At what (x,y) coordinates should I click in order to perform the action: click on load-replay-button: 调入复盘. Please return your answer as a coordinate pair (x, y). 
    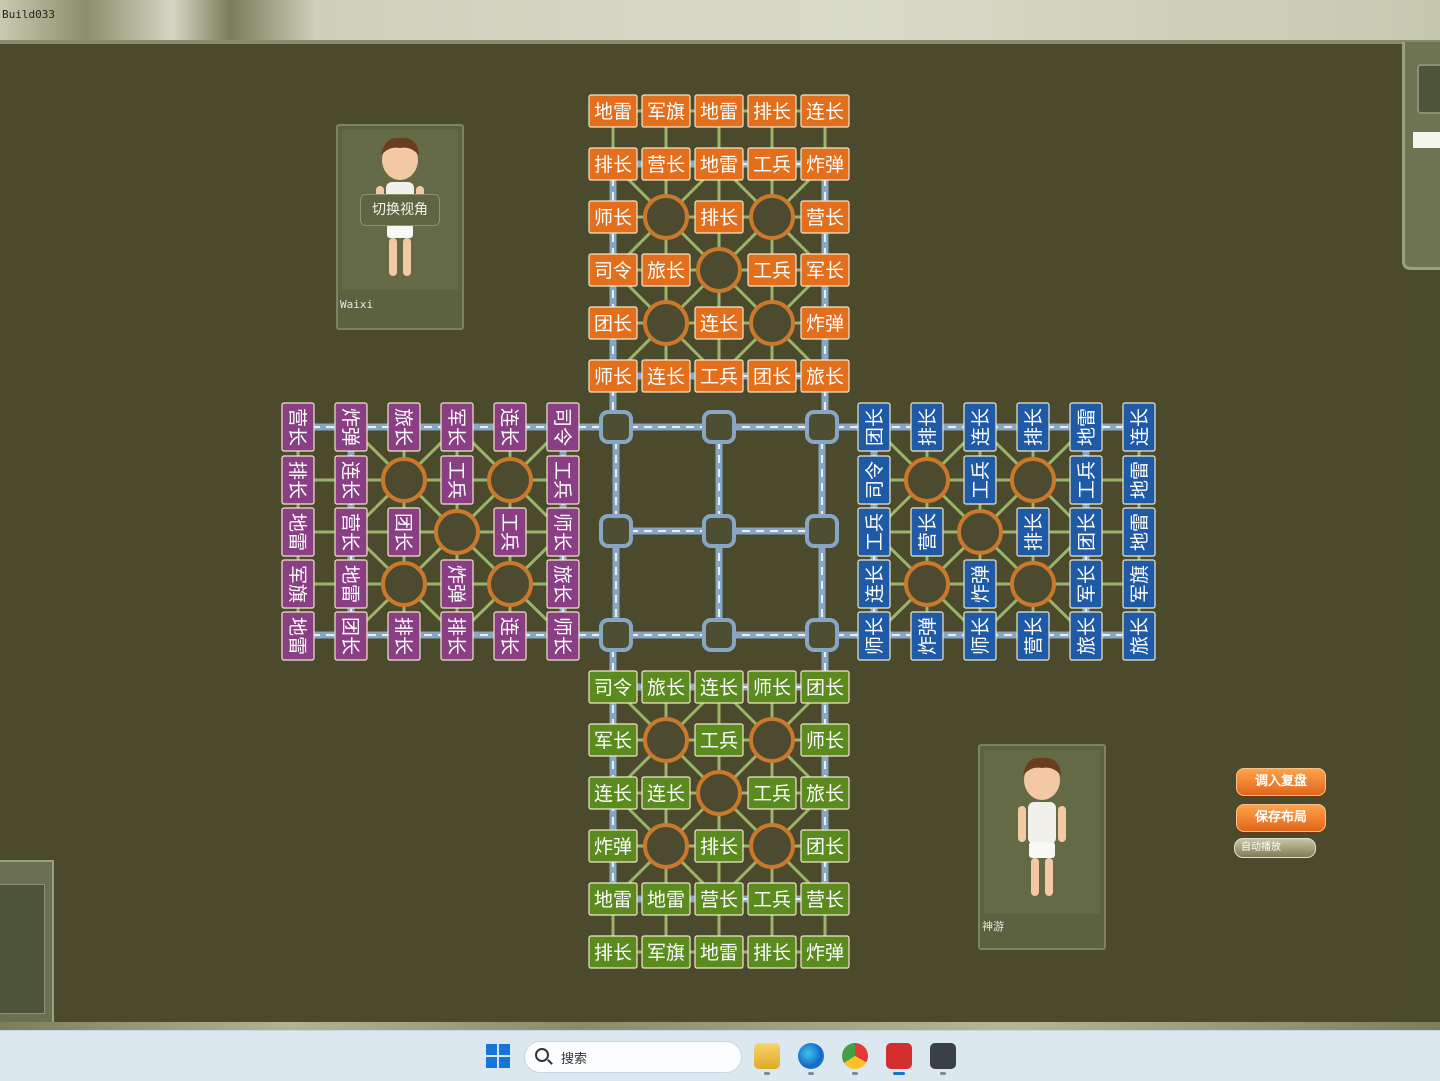
    Looking at the image, I should click on (1281, 782).